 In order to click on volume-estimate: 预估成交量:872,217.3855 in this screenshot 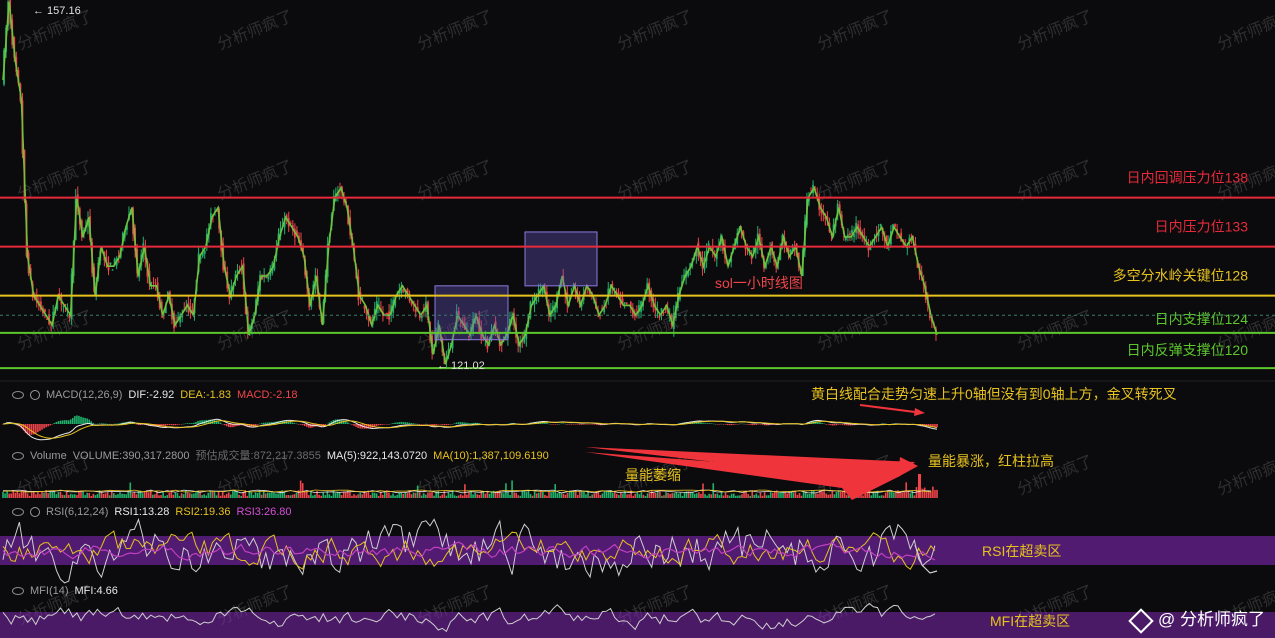, I will do `click(258, 456)`.